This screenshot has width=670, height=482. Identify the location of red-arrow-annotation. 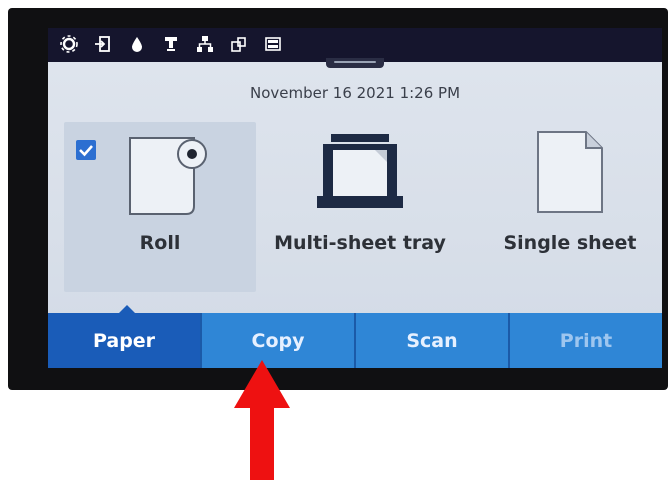
(262, 420).